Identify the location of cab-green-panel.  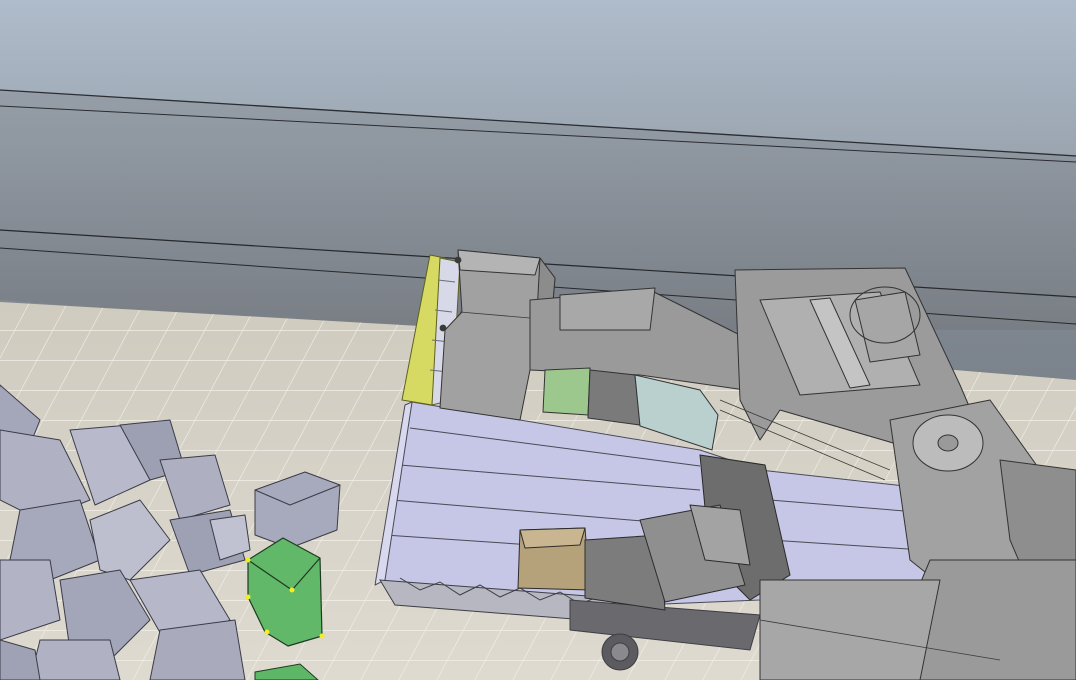
(566, 391).